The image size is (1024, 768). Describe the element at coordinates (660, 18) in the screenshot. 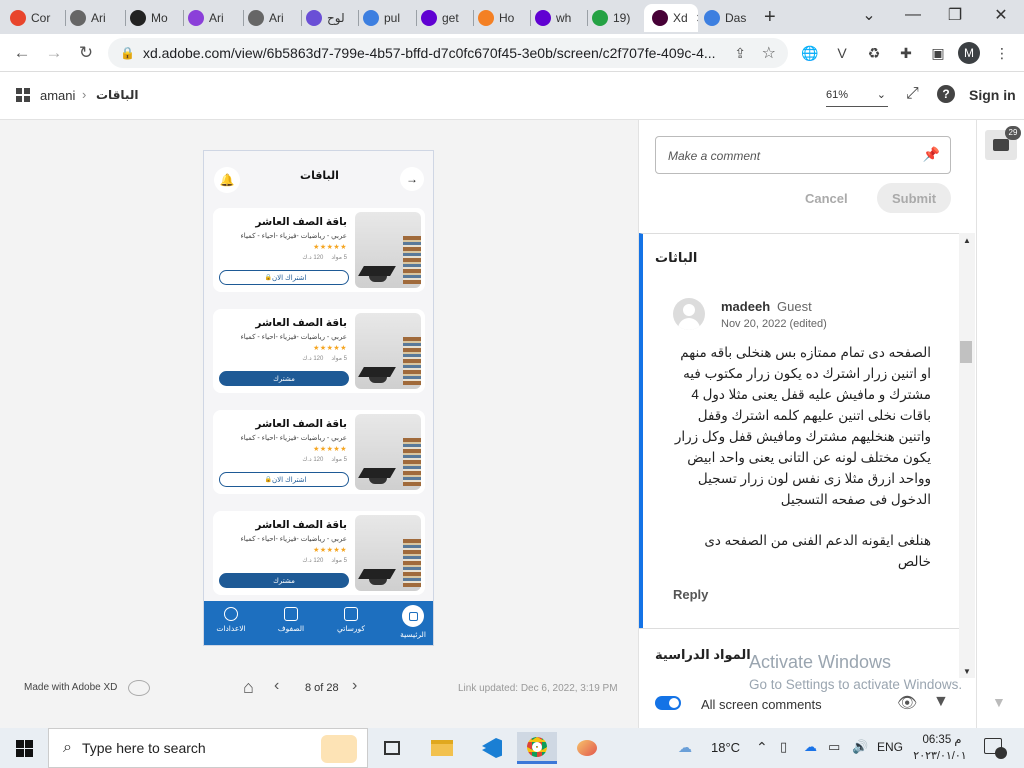

I see `tab-favicon-icon` at that location.